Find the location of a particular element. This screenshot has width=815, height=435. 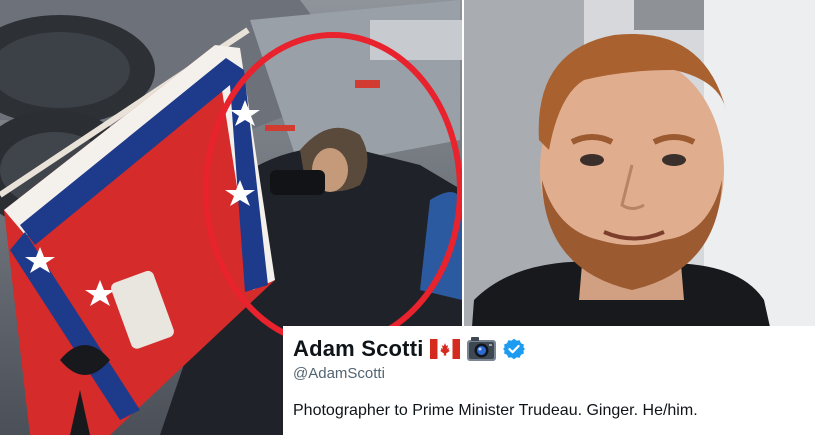

ceiling-fixture is located at coordinates (669, 15).